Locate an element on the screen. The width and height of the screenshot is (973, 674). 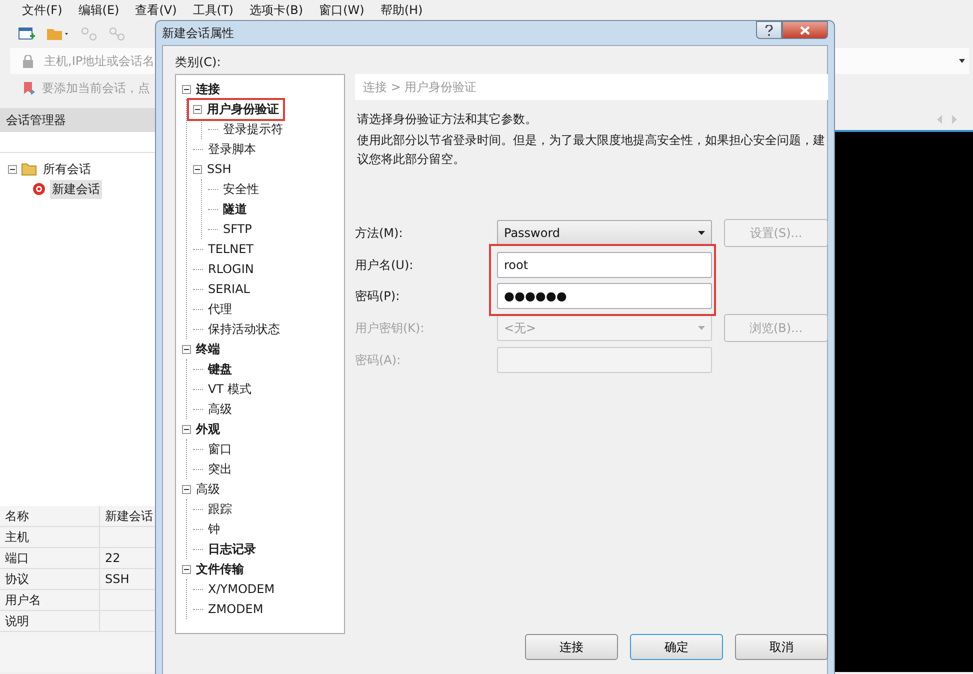
intro-text: 请选择身份验证方法和其它参数。 is located at coordinates (447, 119).